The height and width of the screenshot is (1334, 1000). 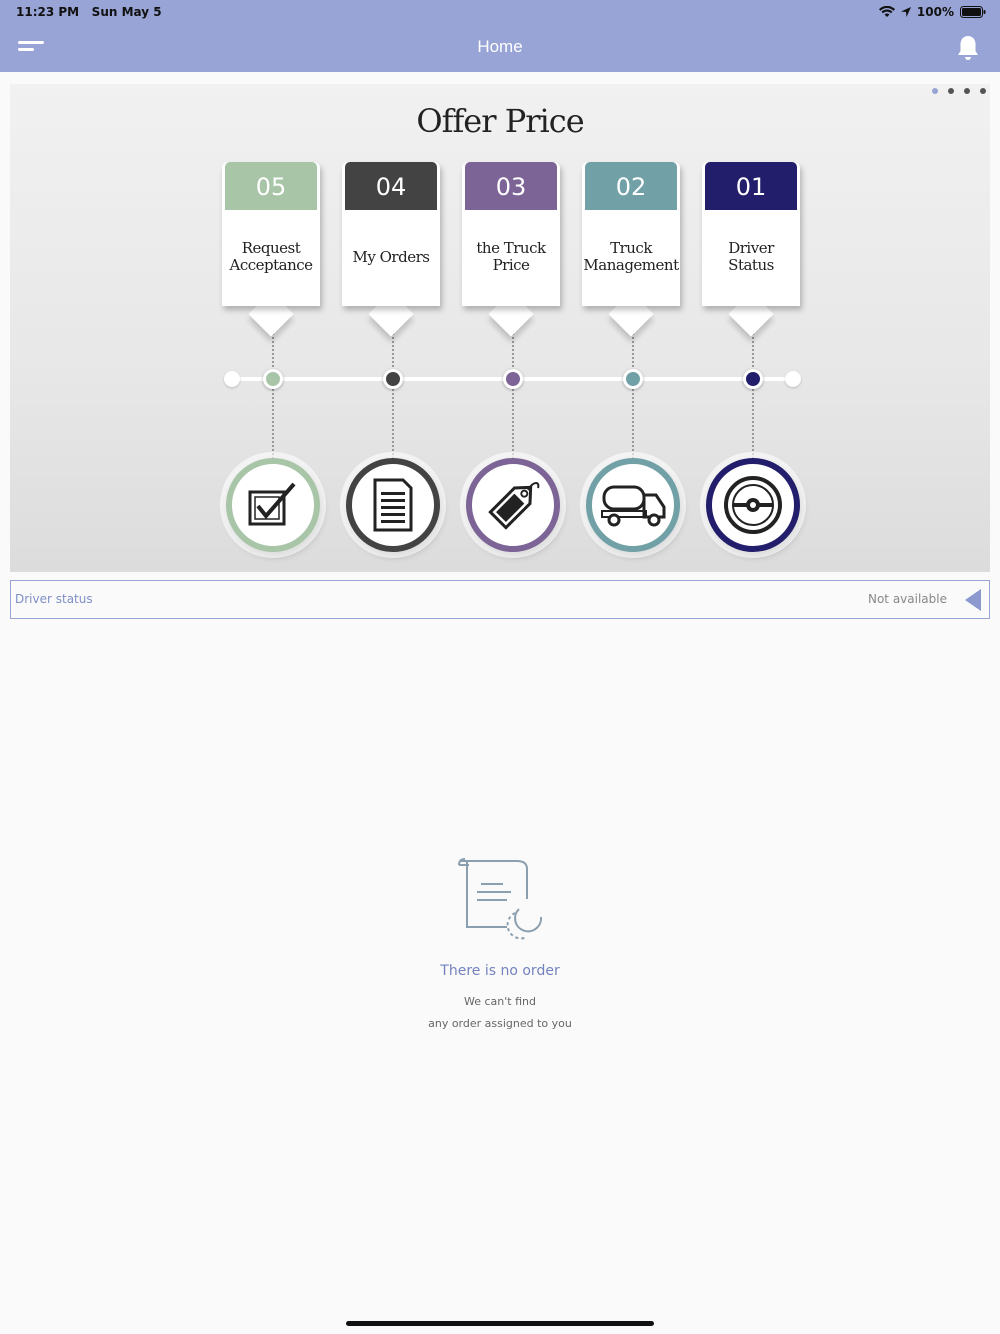 I want to click on step-number: 04, so click(x=391, y=186).